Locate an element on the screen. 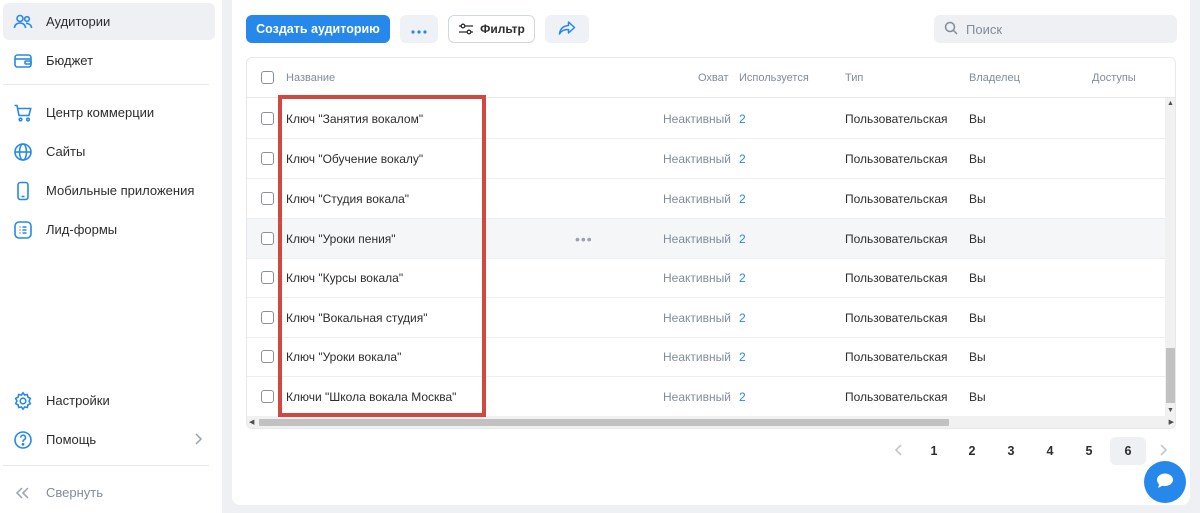 The image size is (1200, 513). double-chevron-left-icon is located at coordinates (23, 493).